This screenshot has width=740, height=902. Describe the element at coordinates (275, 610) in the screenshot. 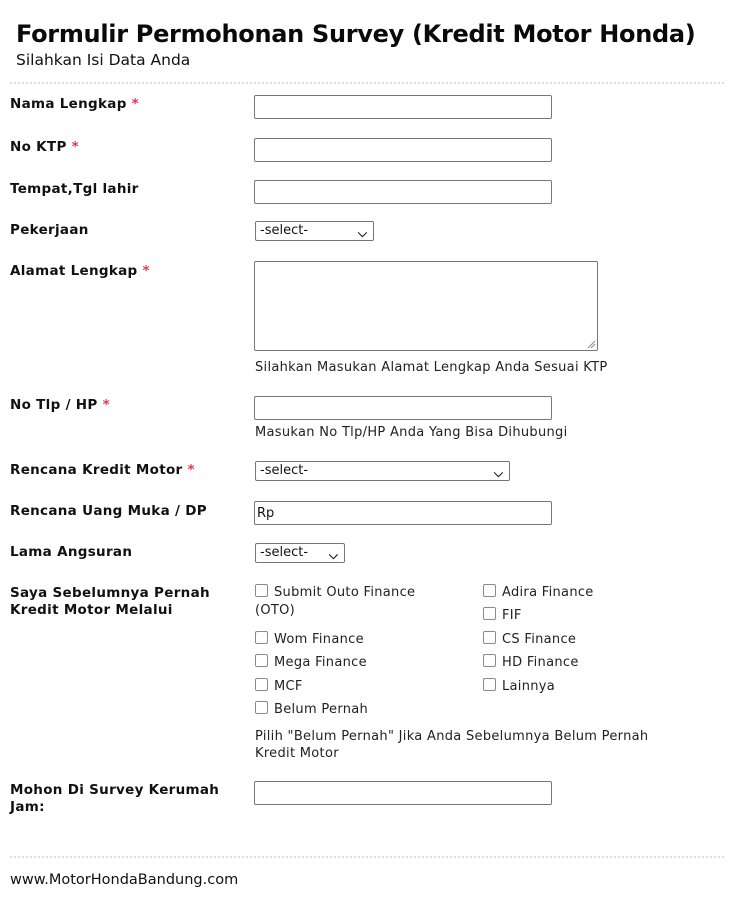

I see `checkbox-label-cont: (OTO)` at that location.